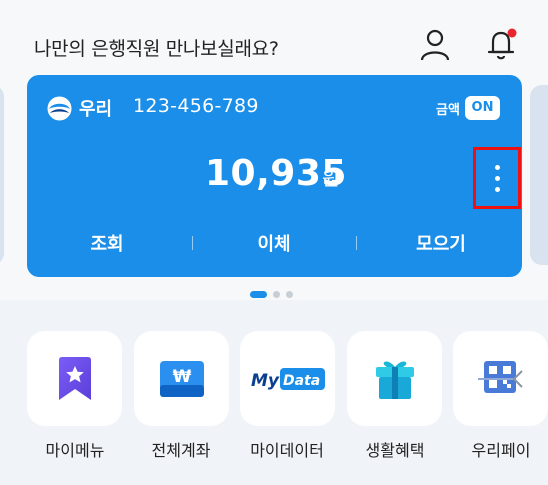 This screenshot has width=548, height=485. I want to click on balance-currency: 원, so click(331, 179).